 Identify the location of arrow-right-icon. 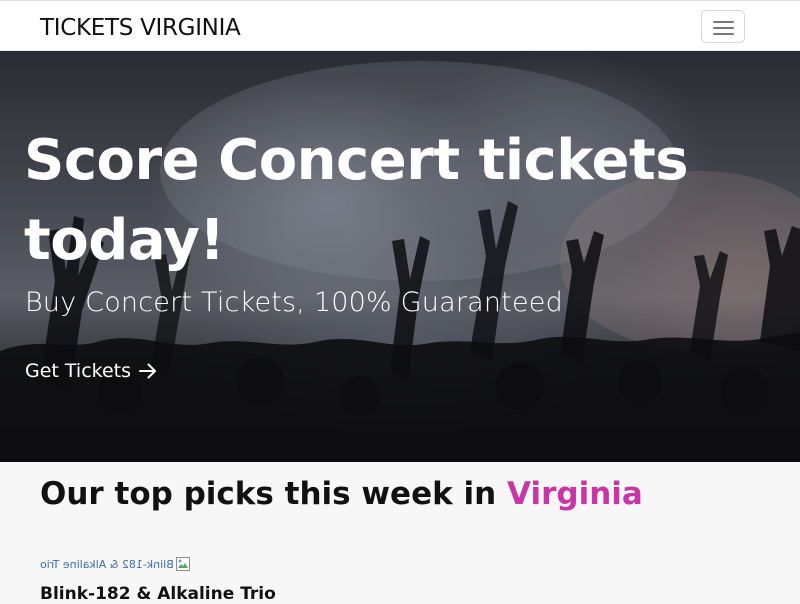
(148, 371).